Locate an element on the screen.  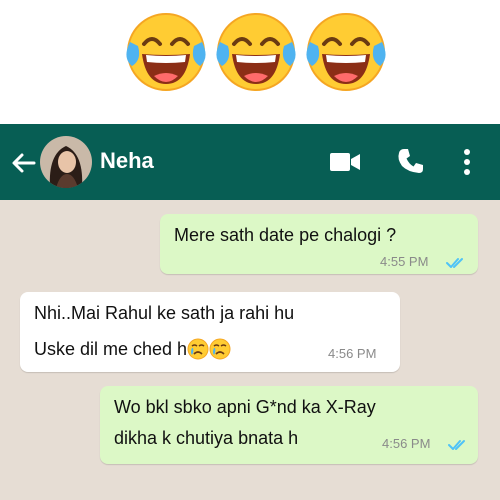
message-text: Uske dil me ched h is located at coordinates (111, 349).